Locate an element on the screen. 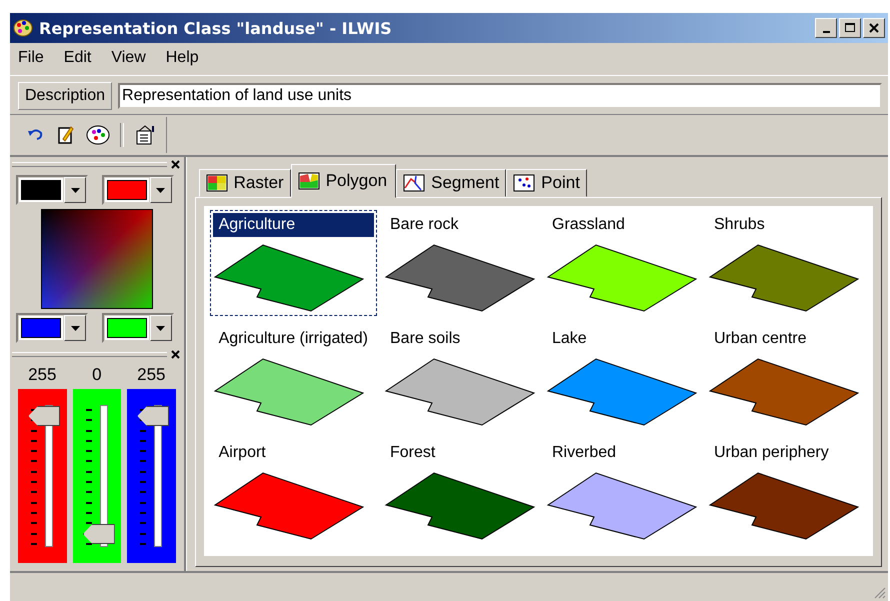  class-item: Airport is located at coordinates (293, 491).